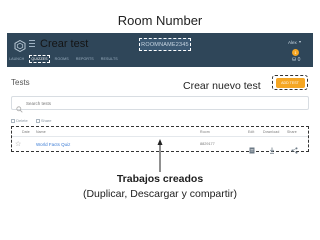 This screenshot has height=240, width=320. Describe the element at coordinates (160, 155) in the screenshot. I see `annotation-arrow` at that location.